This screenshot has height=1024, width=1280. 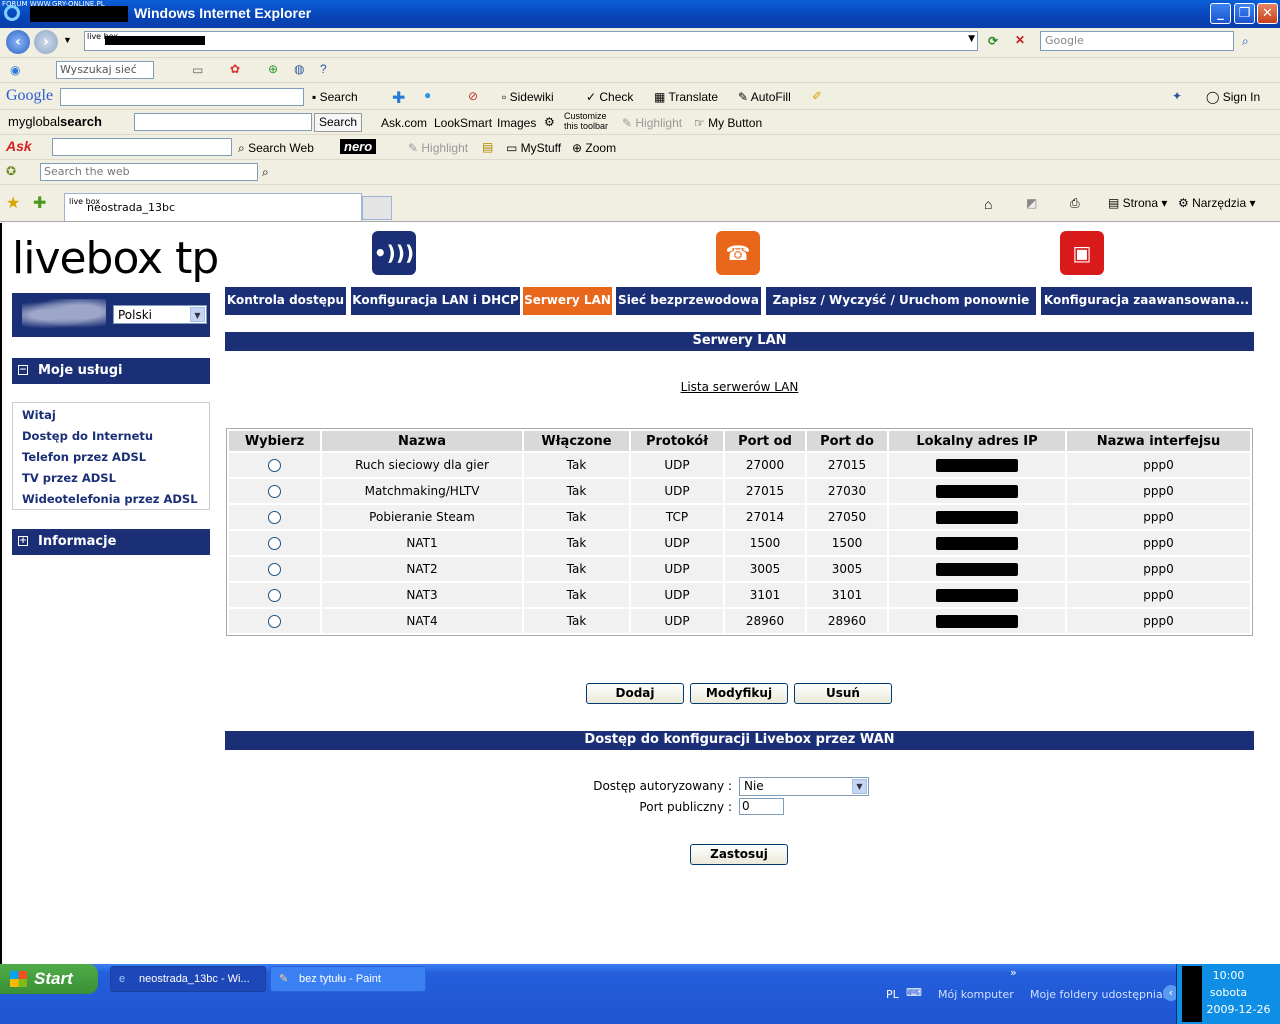 I want to click on stop-icon: ✕, so click(x=1020, y=40).